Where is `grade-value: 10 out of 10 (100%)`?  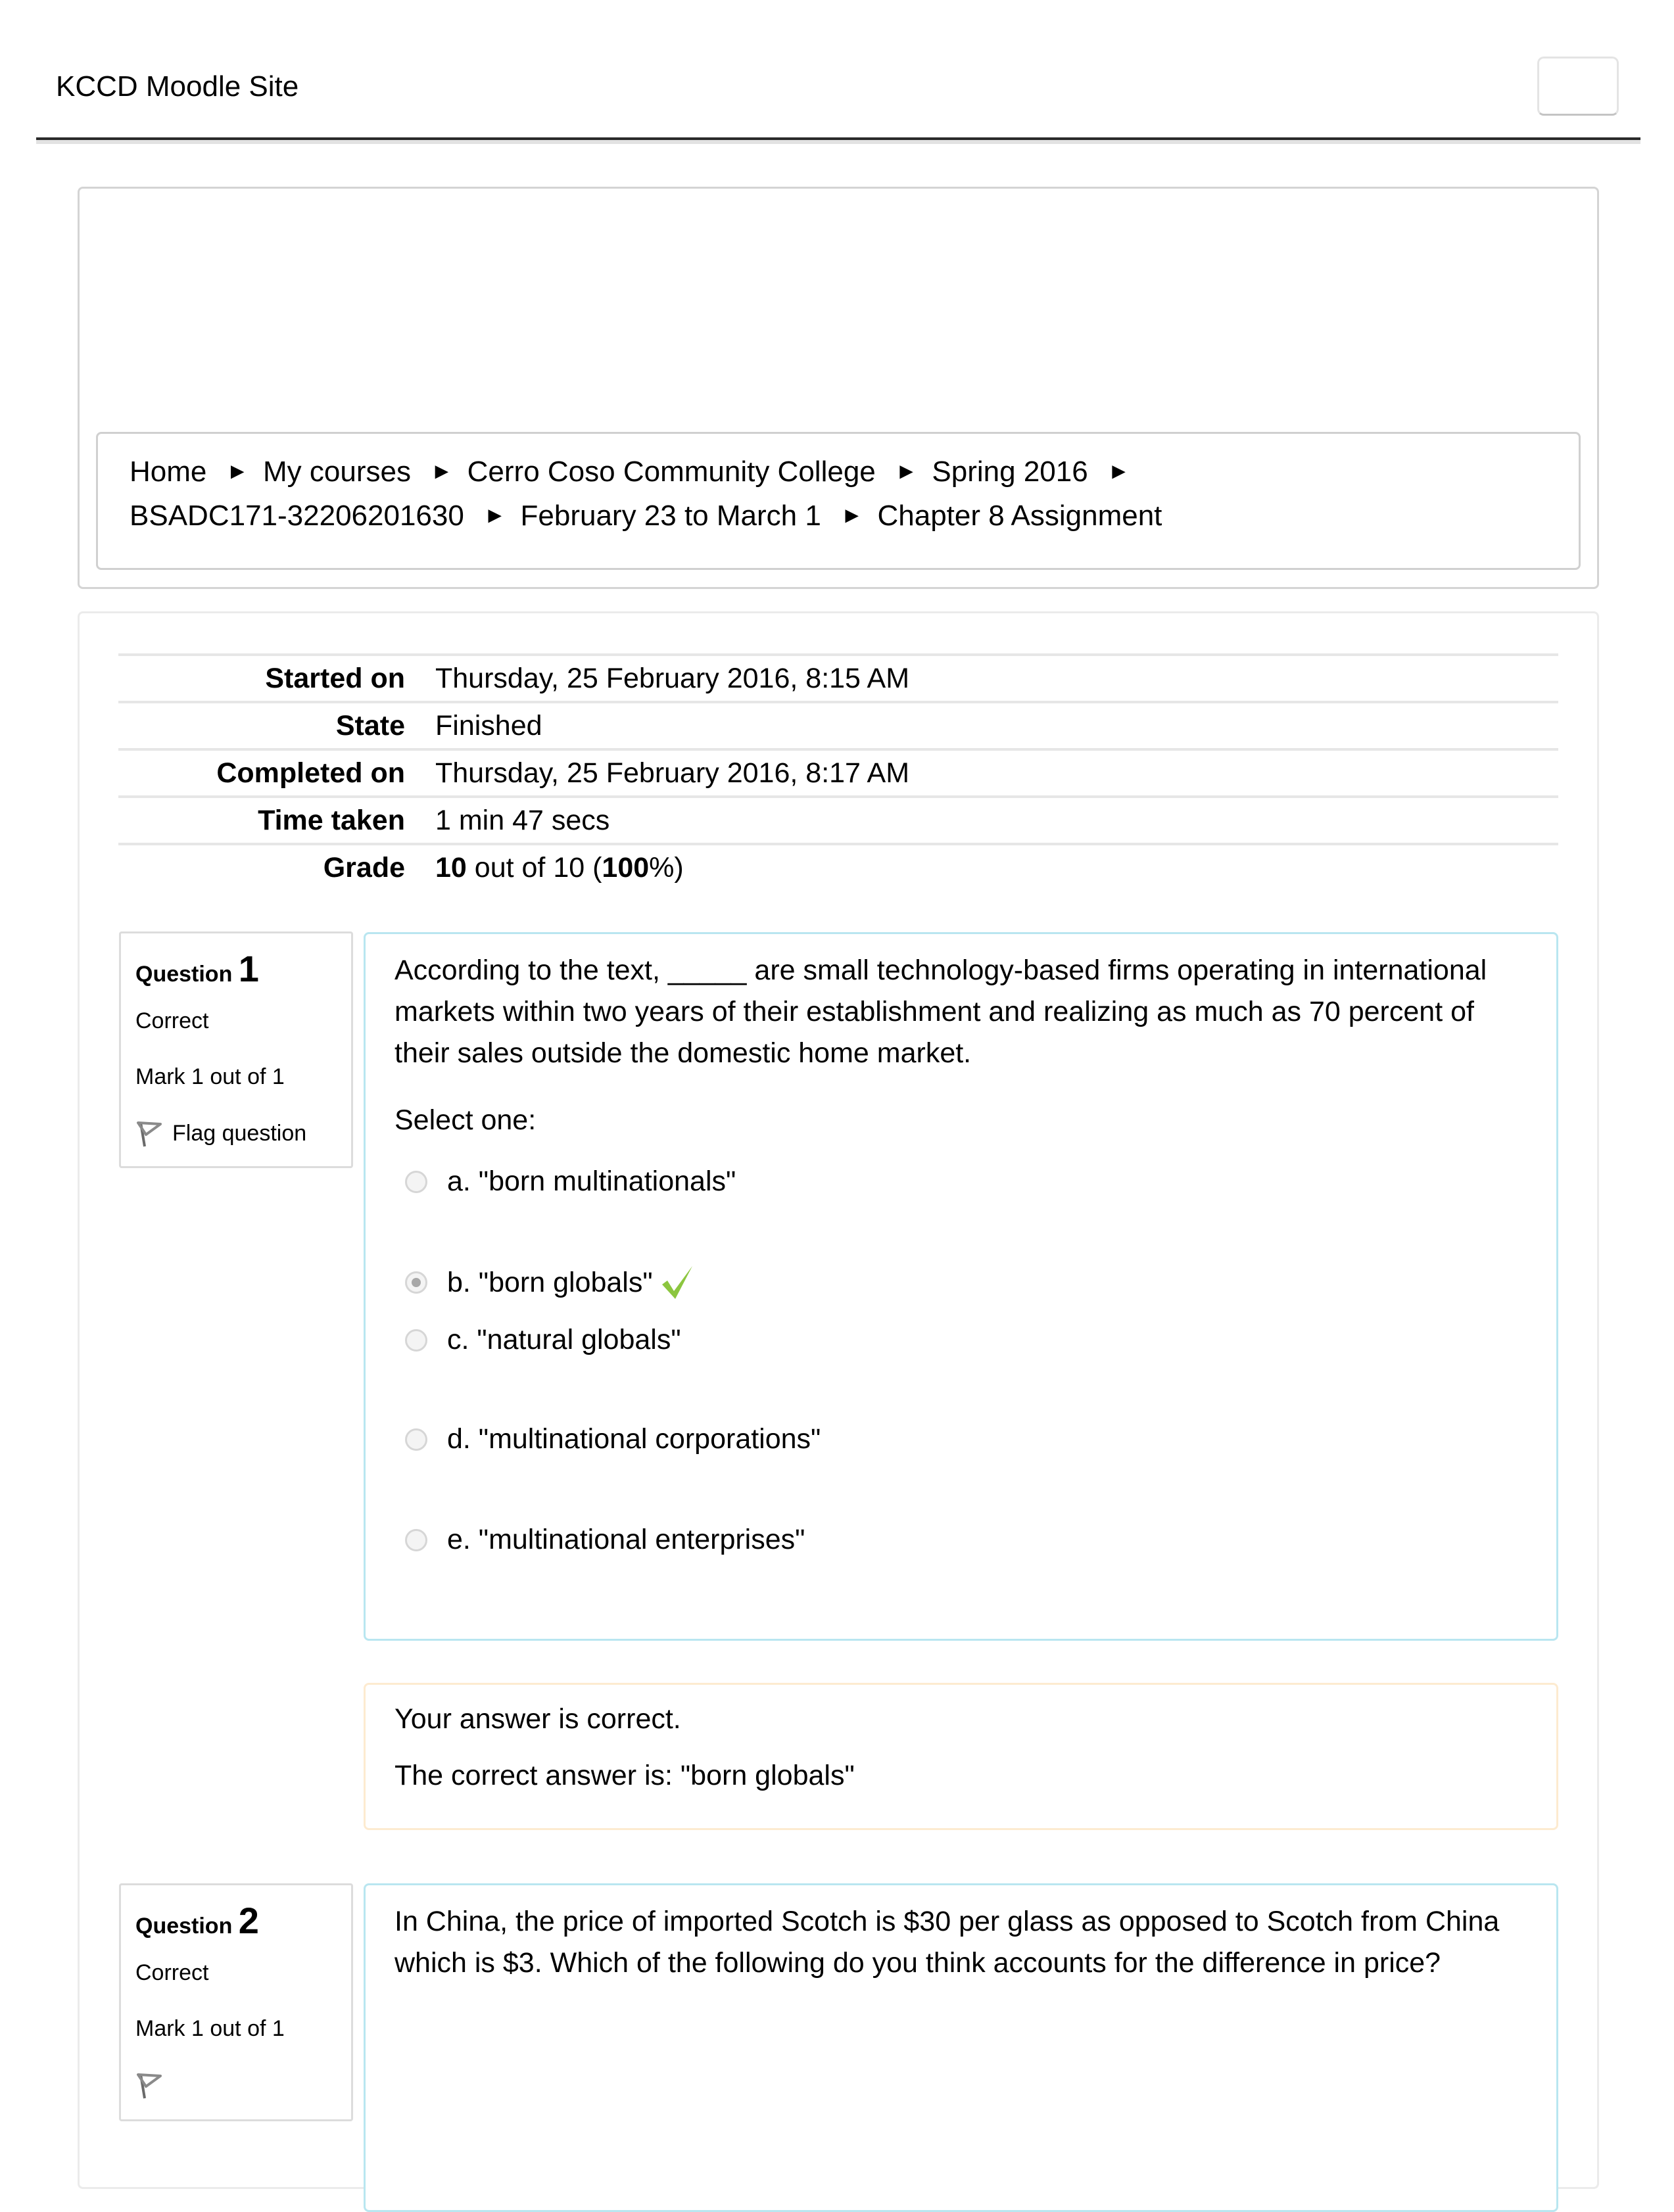
grade-value: 10 out of 10 (100%) is located at coordinates (997, 866).